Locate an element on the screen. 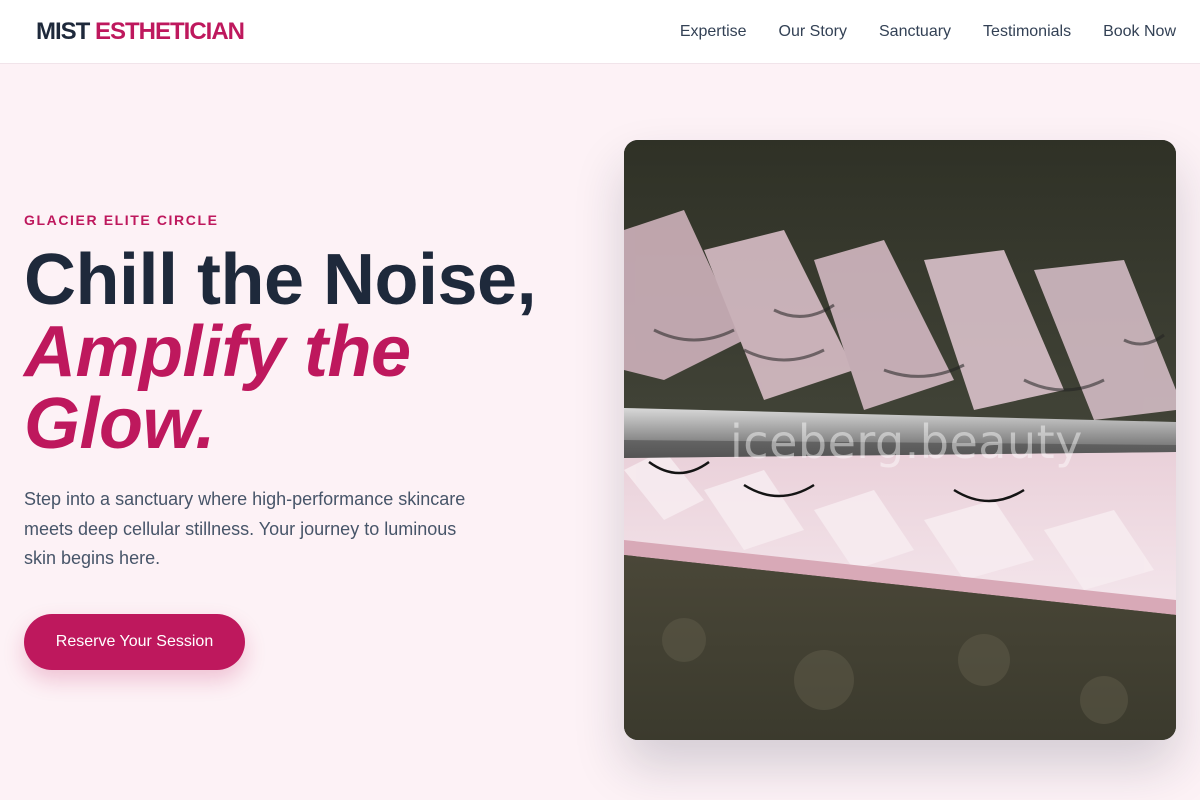 This screenshot has width=1200, height=800. brand-name-primary: MIST is located at coordinates (63, 31).